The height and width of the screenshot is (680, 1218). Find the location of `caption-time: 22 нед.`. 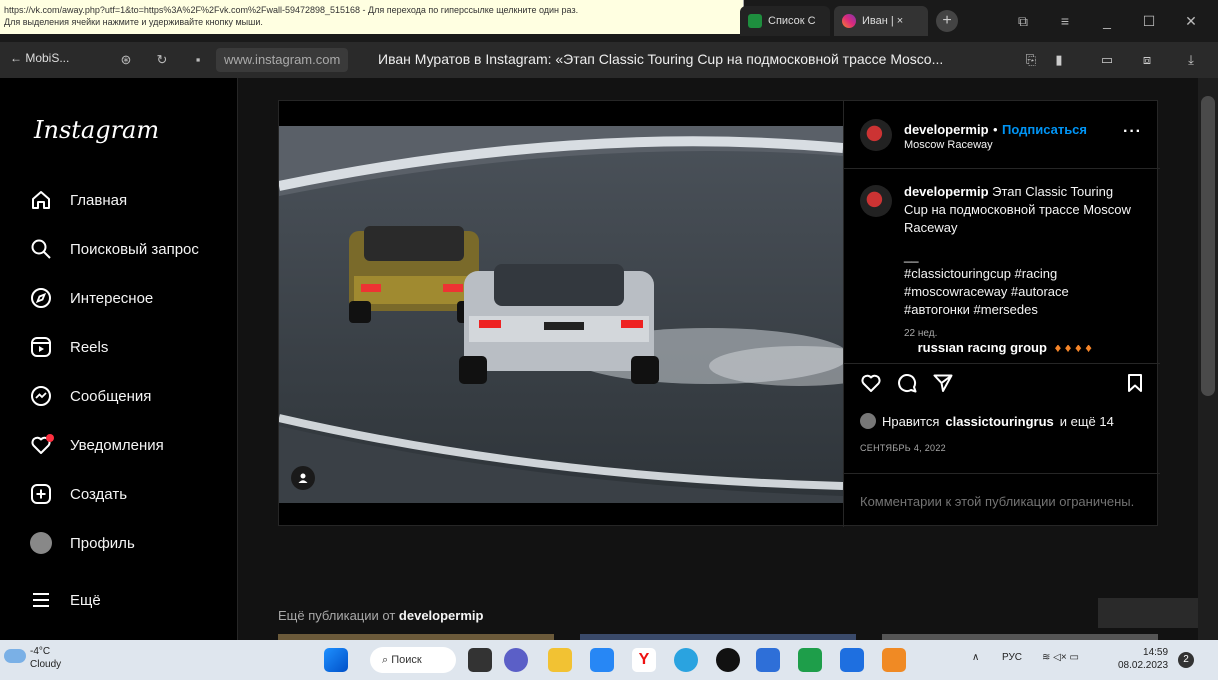

caption-time: 22 нед. is located at coordinates (921, 333).